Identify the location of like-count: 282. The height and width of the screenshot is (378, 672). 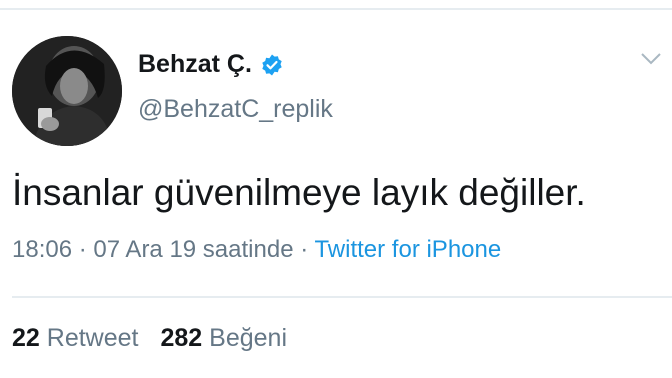
(181, 338).